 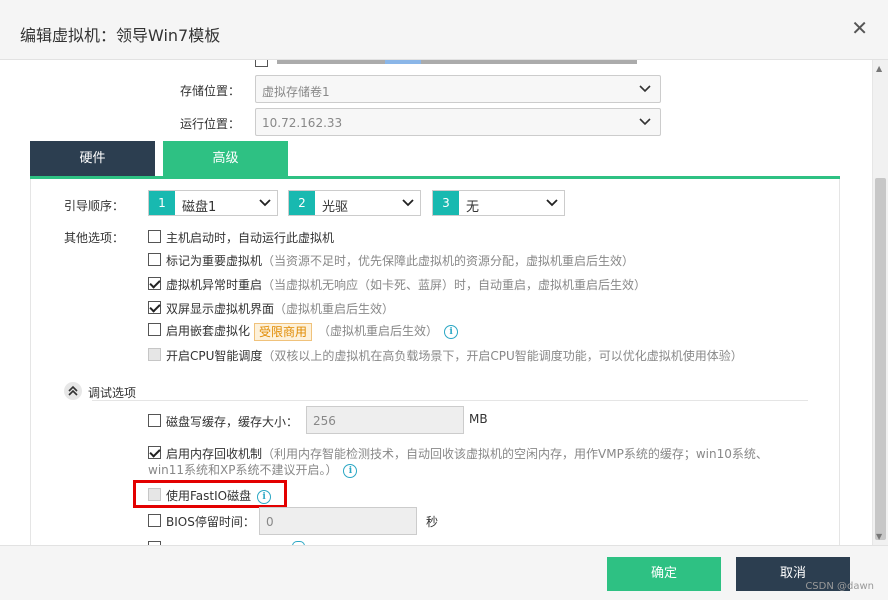 What do you see at coordinates (335, 207) in the screenshot?
I see `boot-value: 光驱` at bounding box center [335, 207].